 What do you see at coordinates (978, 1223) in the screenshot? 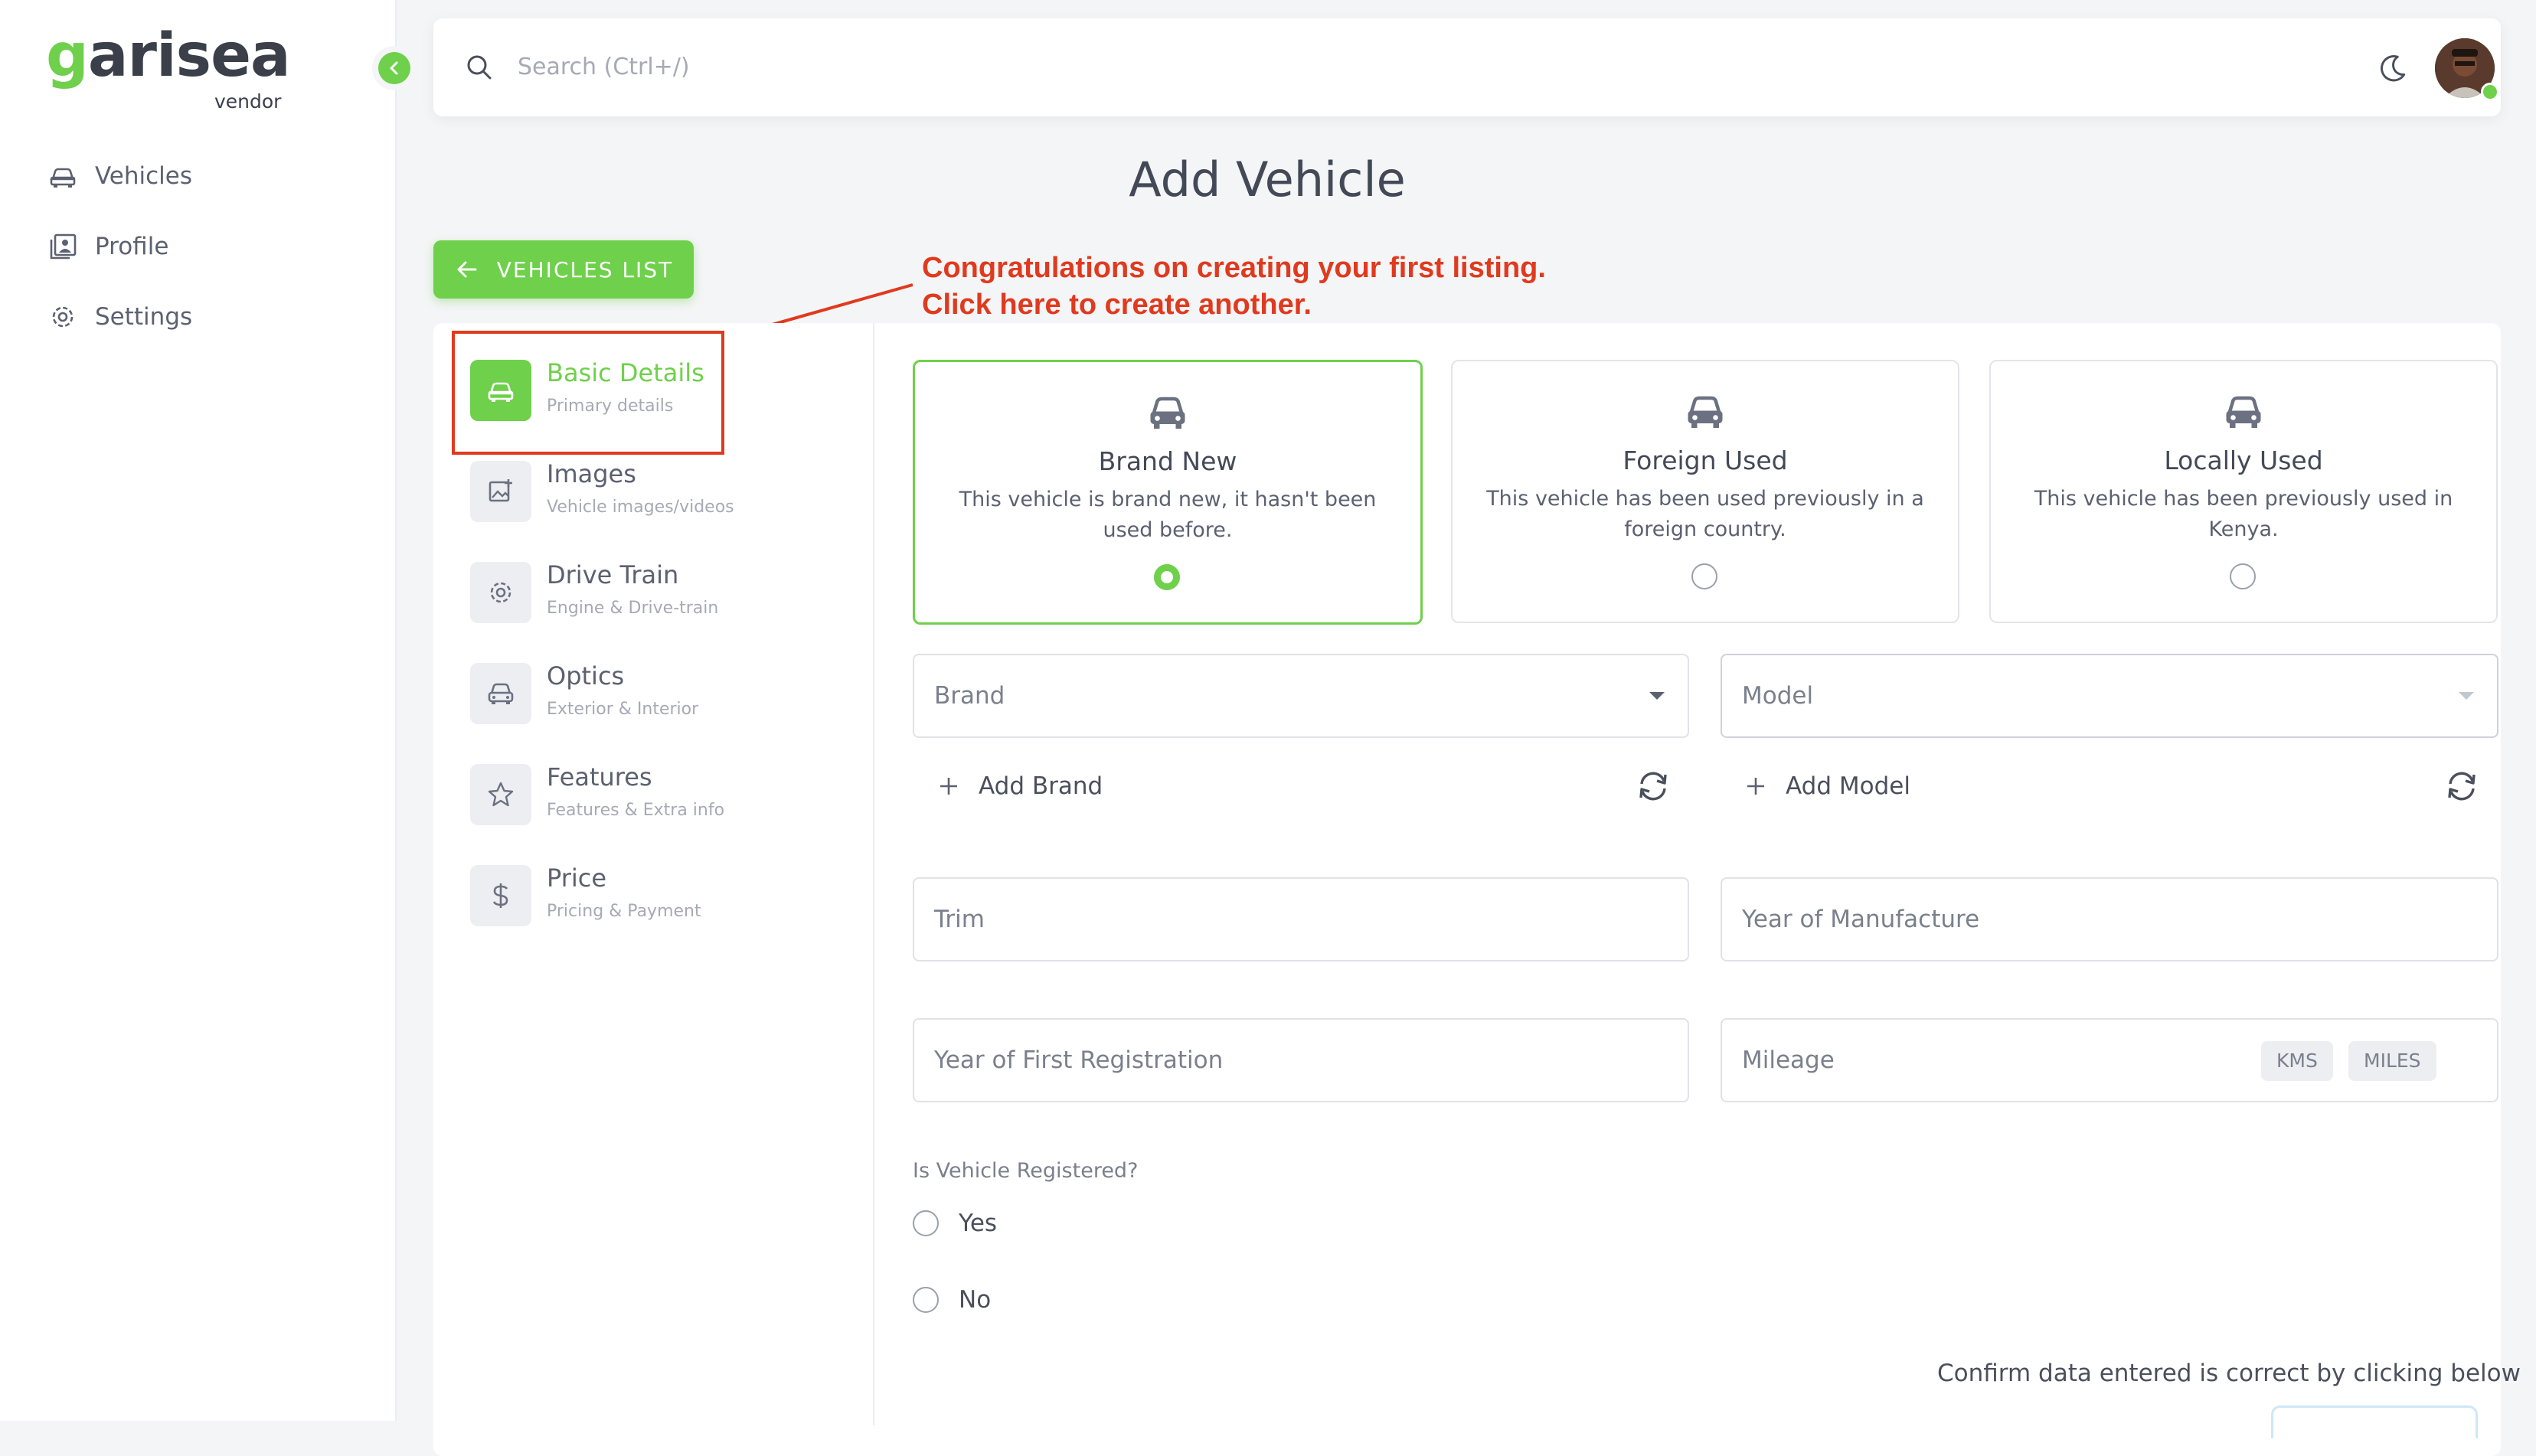
I see `radio-yes-label: Yes` at bounding box center [978, 1223].